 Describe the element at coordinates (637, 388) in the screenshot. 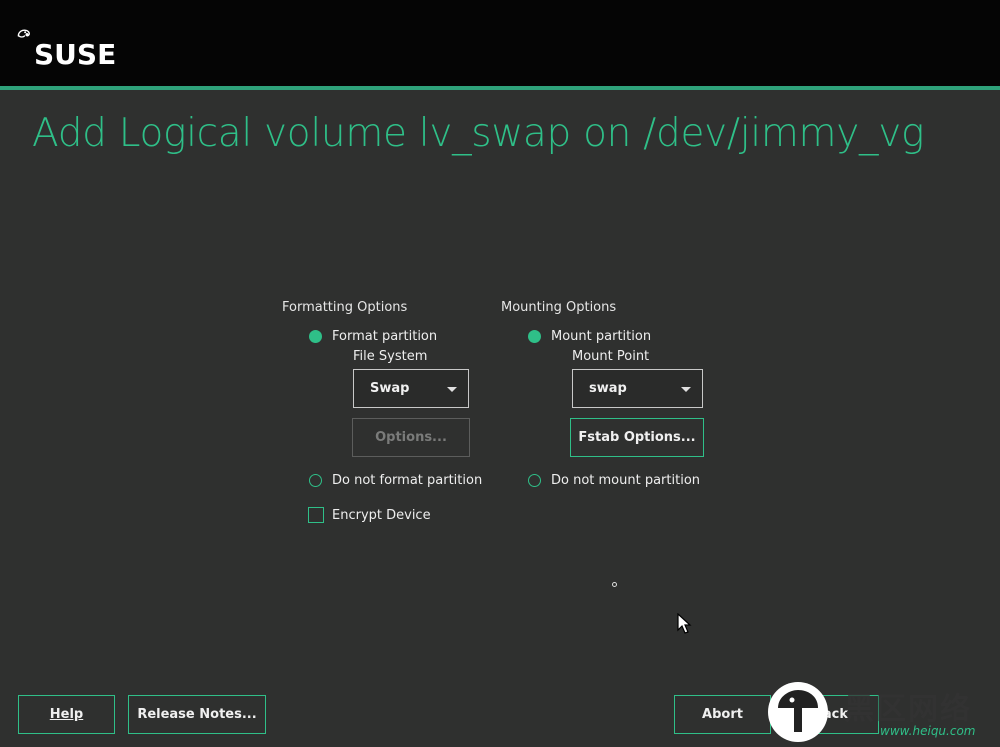

I see `mount-point-combo: swap` at that location.